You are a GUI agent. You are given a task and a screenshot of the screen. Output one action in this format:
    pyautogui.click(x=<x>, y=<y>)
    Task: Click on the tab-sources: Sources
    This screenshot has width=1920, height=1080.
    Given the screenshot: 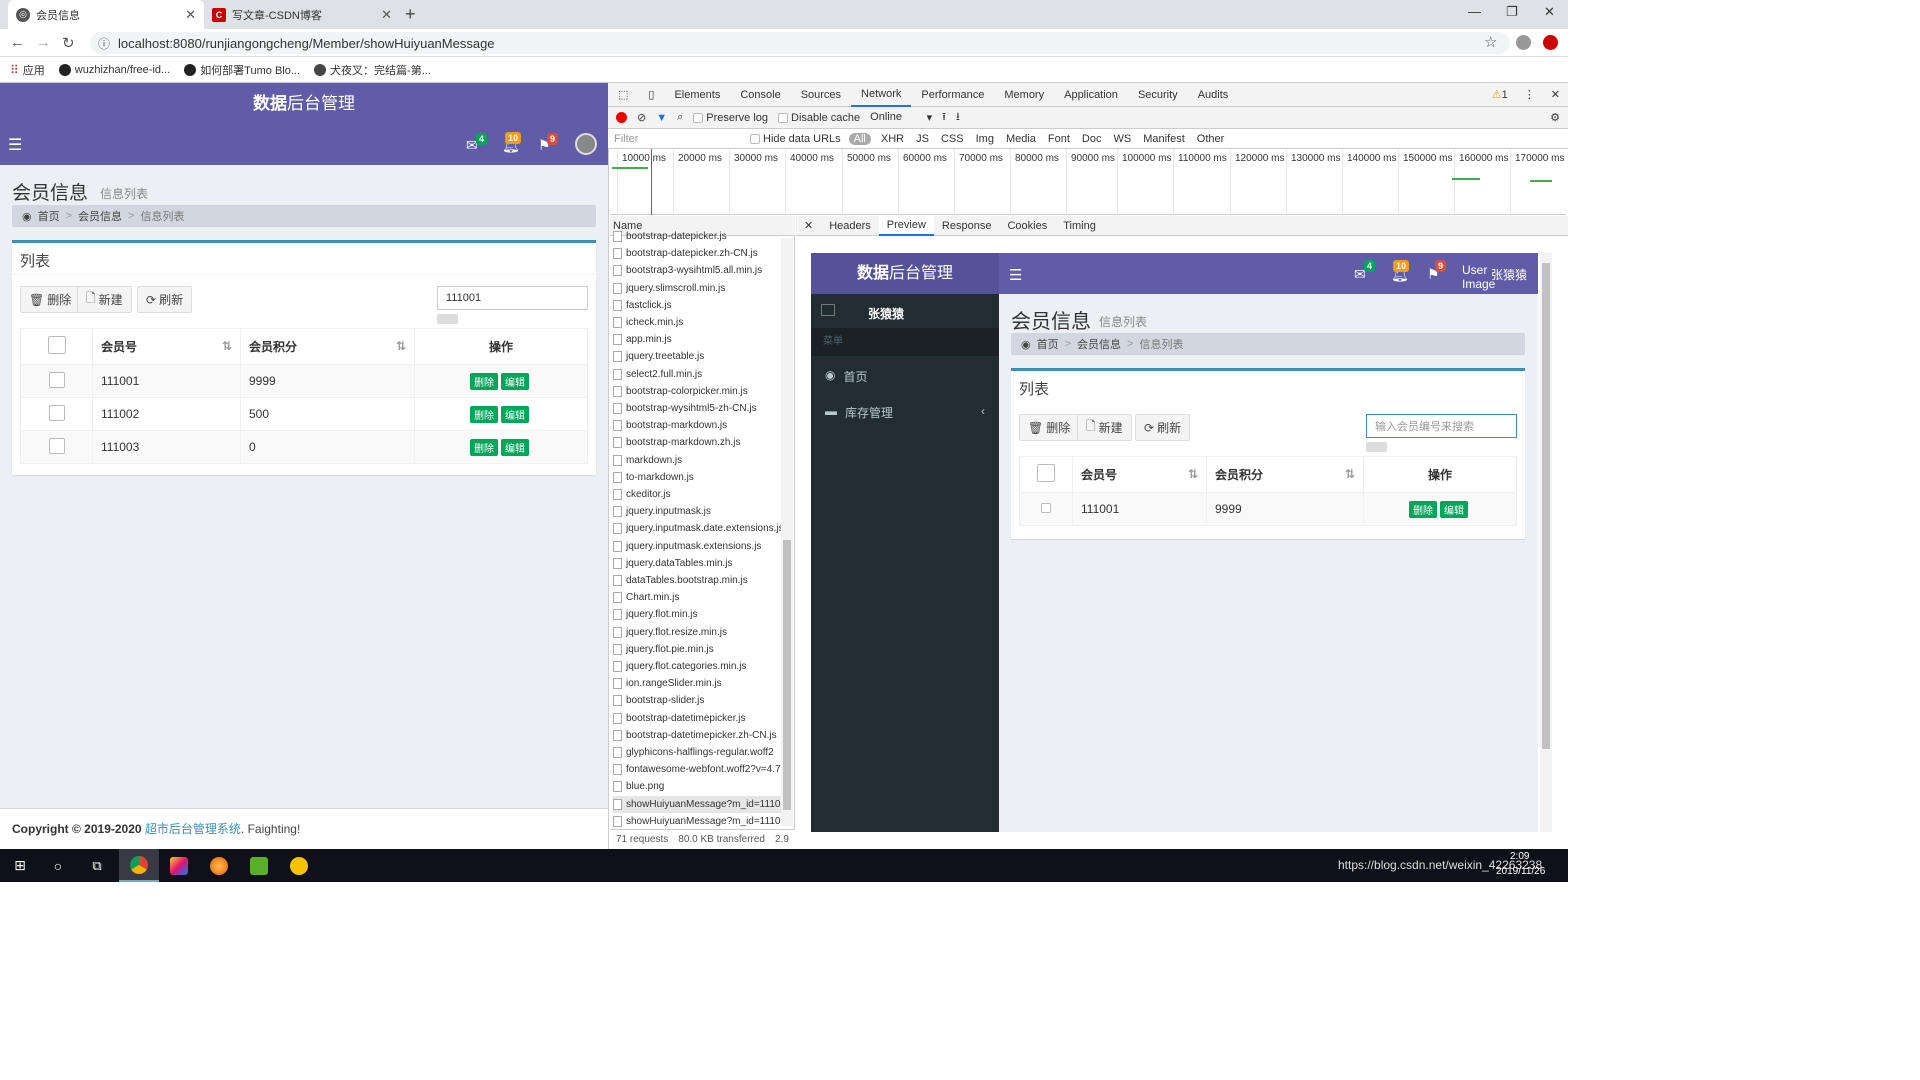 What is the action you would take?
    pyautogui.click(x=821, y=95)
    